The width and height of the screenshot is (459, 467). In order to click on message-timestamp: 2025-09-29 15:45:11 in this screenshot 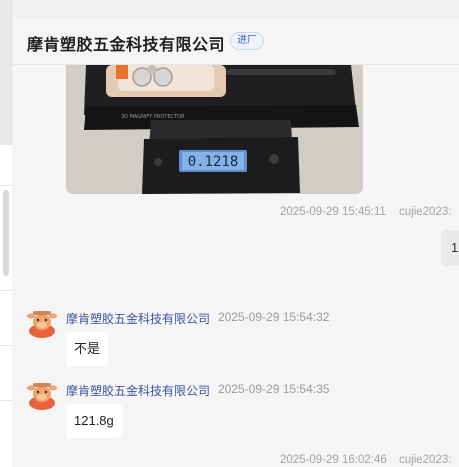, I will do `click(333, 212)`.